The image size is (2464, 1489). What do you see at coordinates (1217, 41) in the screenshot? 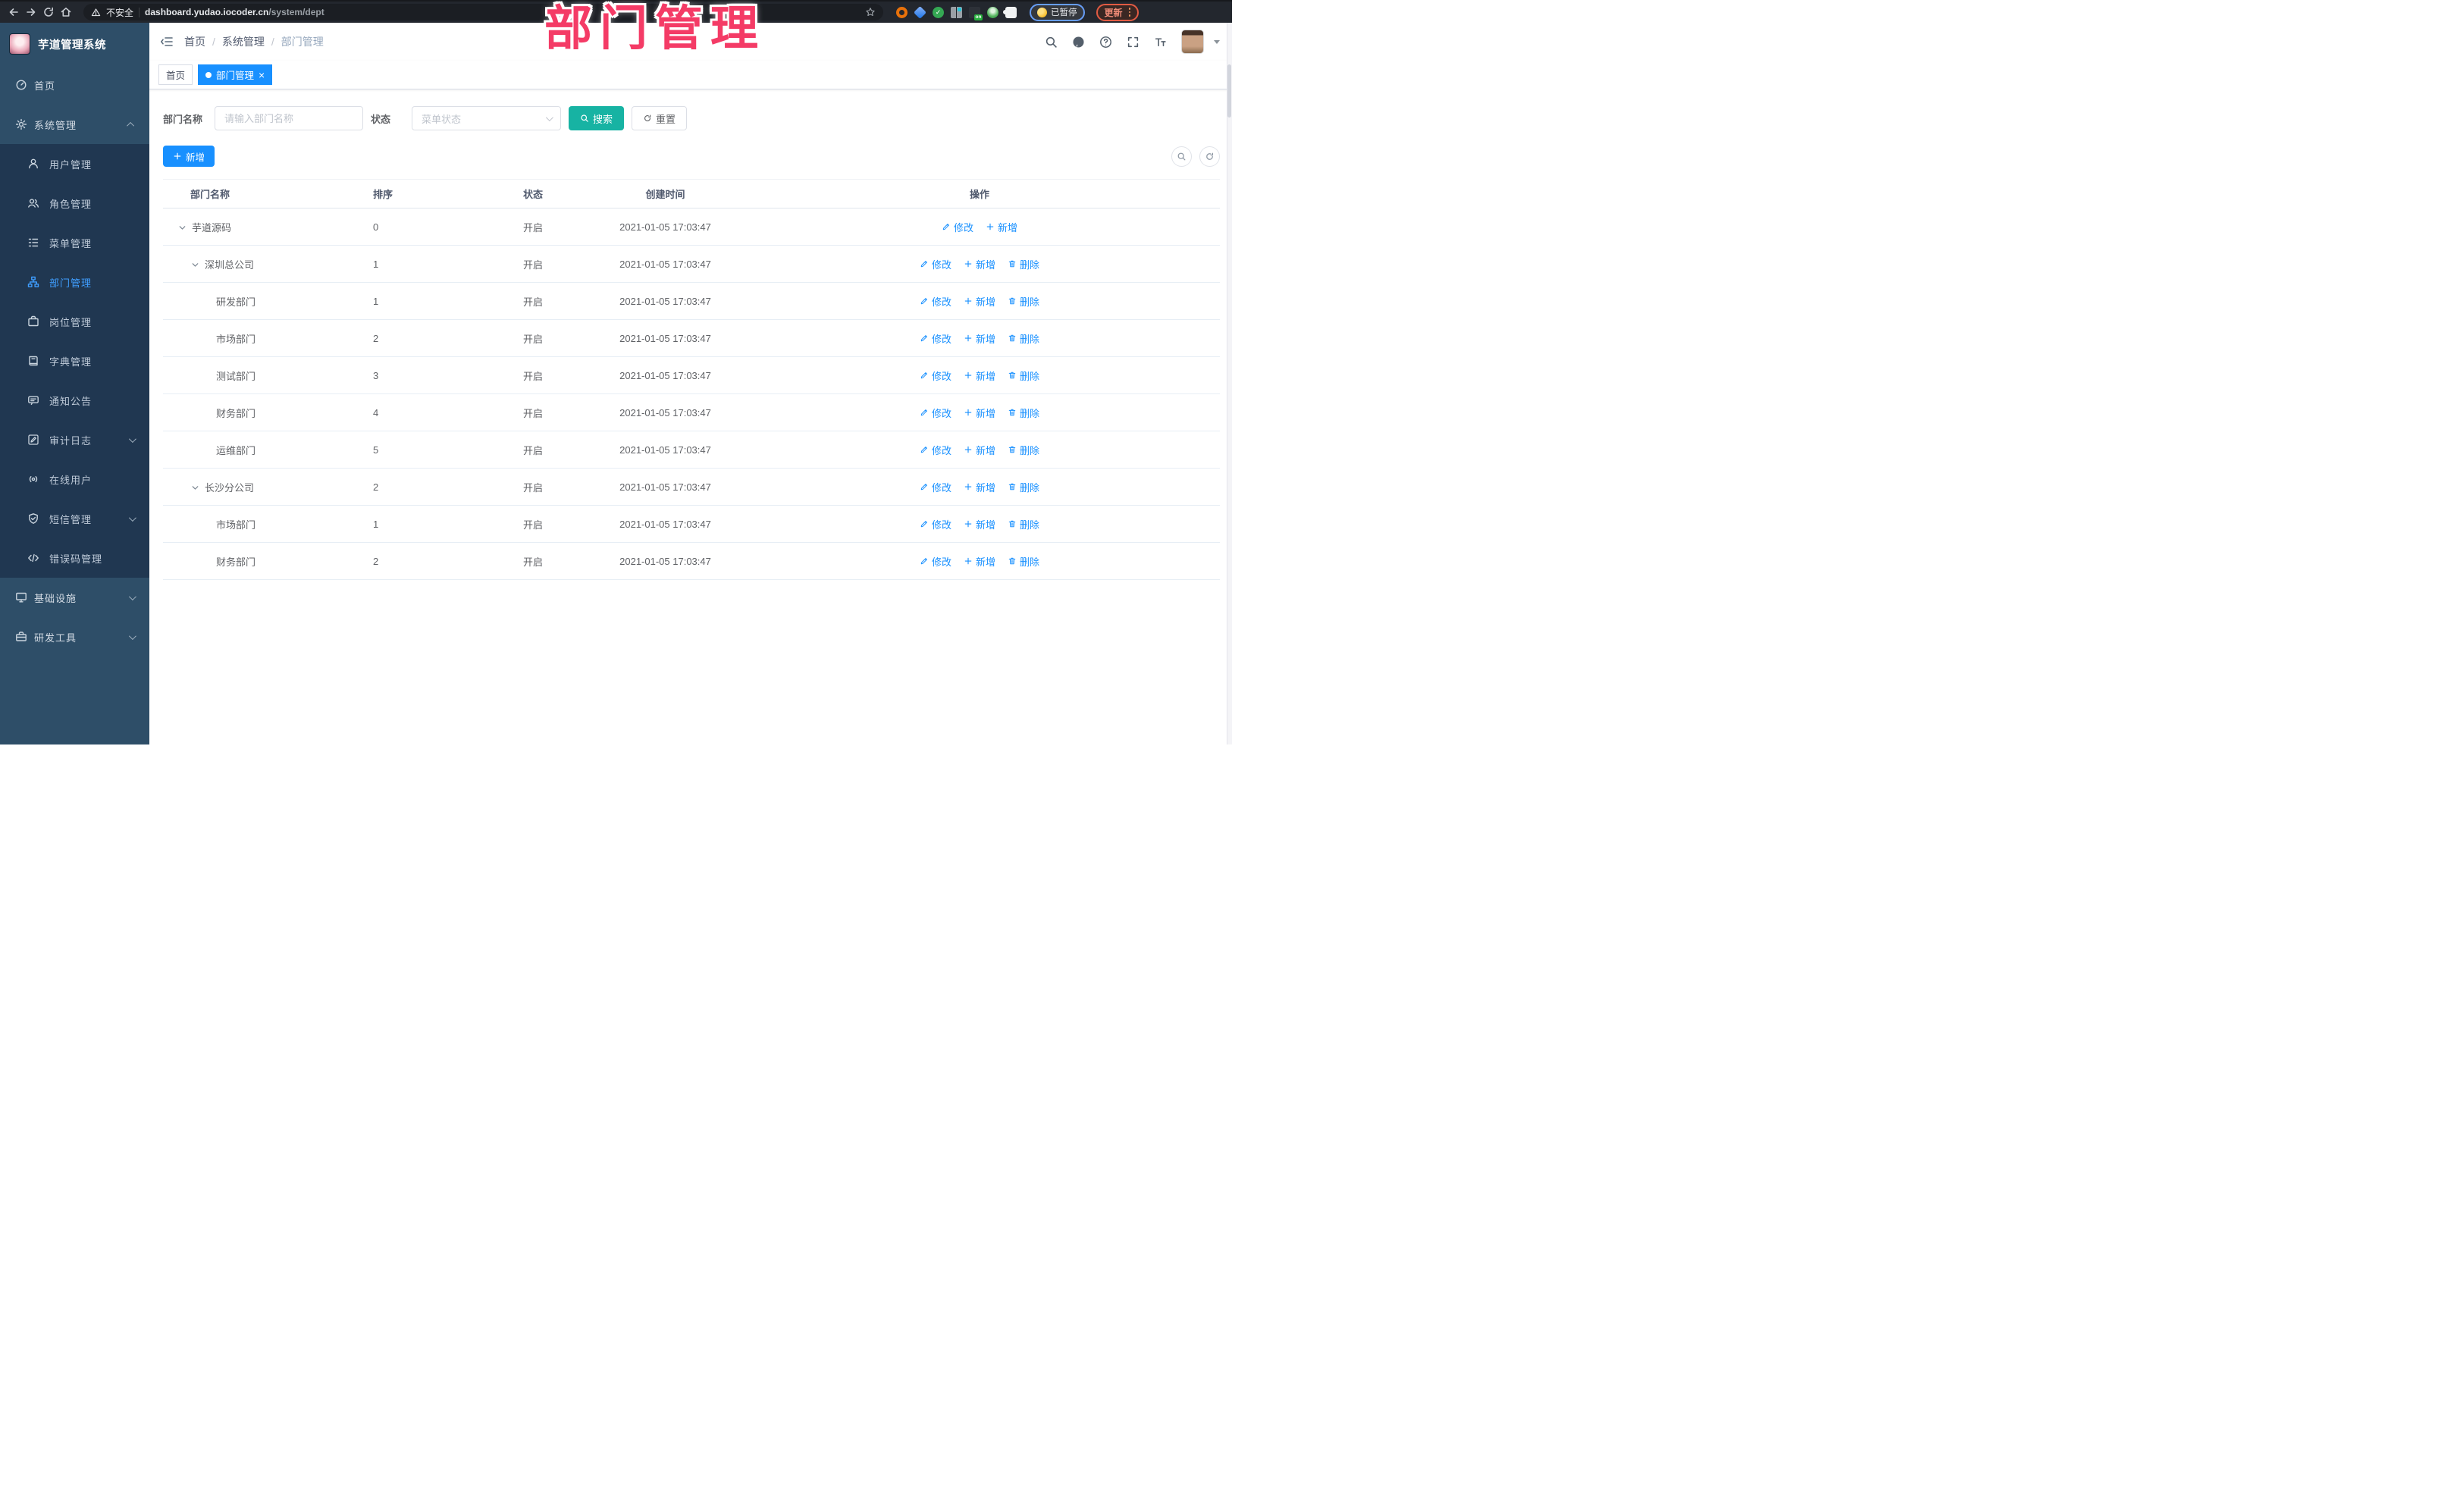
I see `caret-down-icon` at bounding box center [1217, 41].